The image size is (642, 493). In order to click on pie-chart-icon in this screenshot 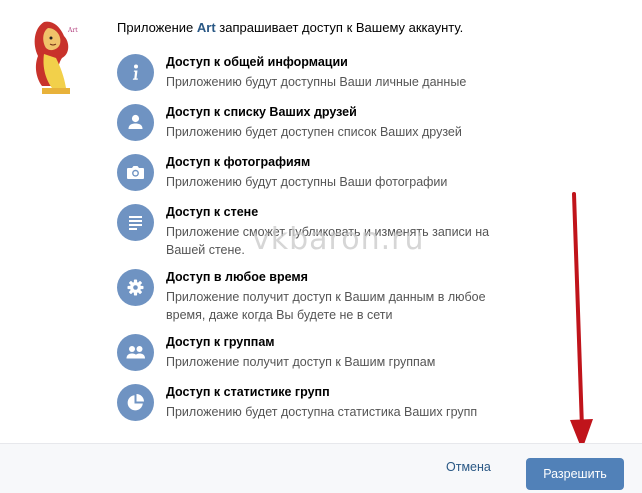, I will do `click(135, 402)`.